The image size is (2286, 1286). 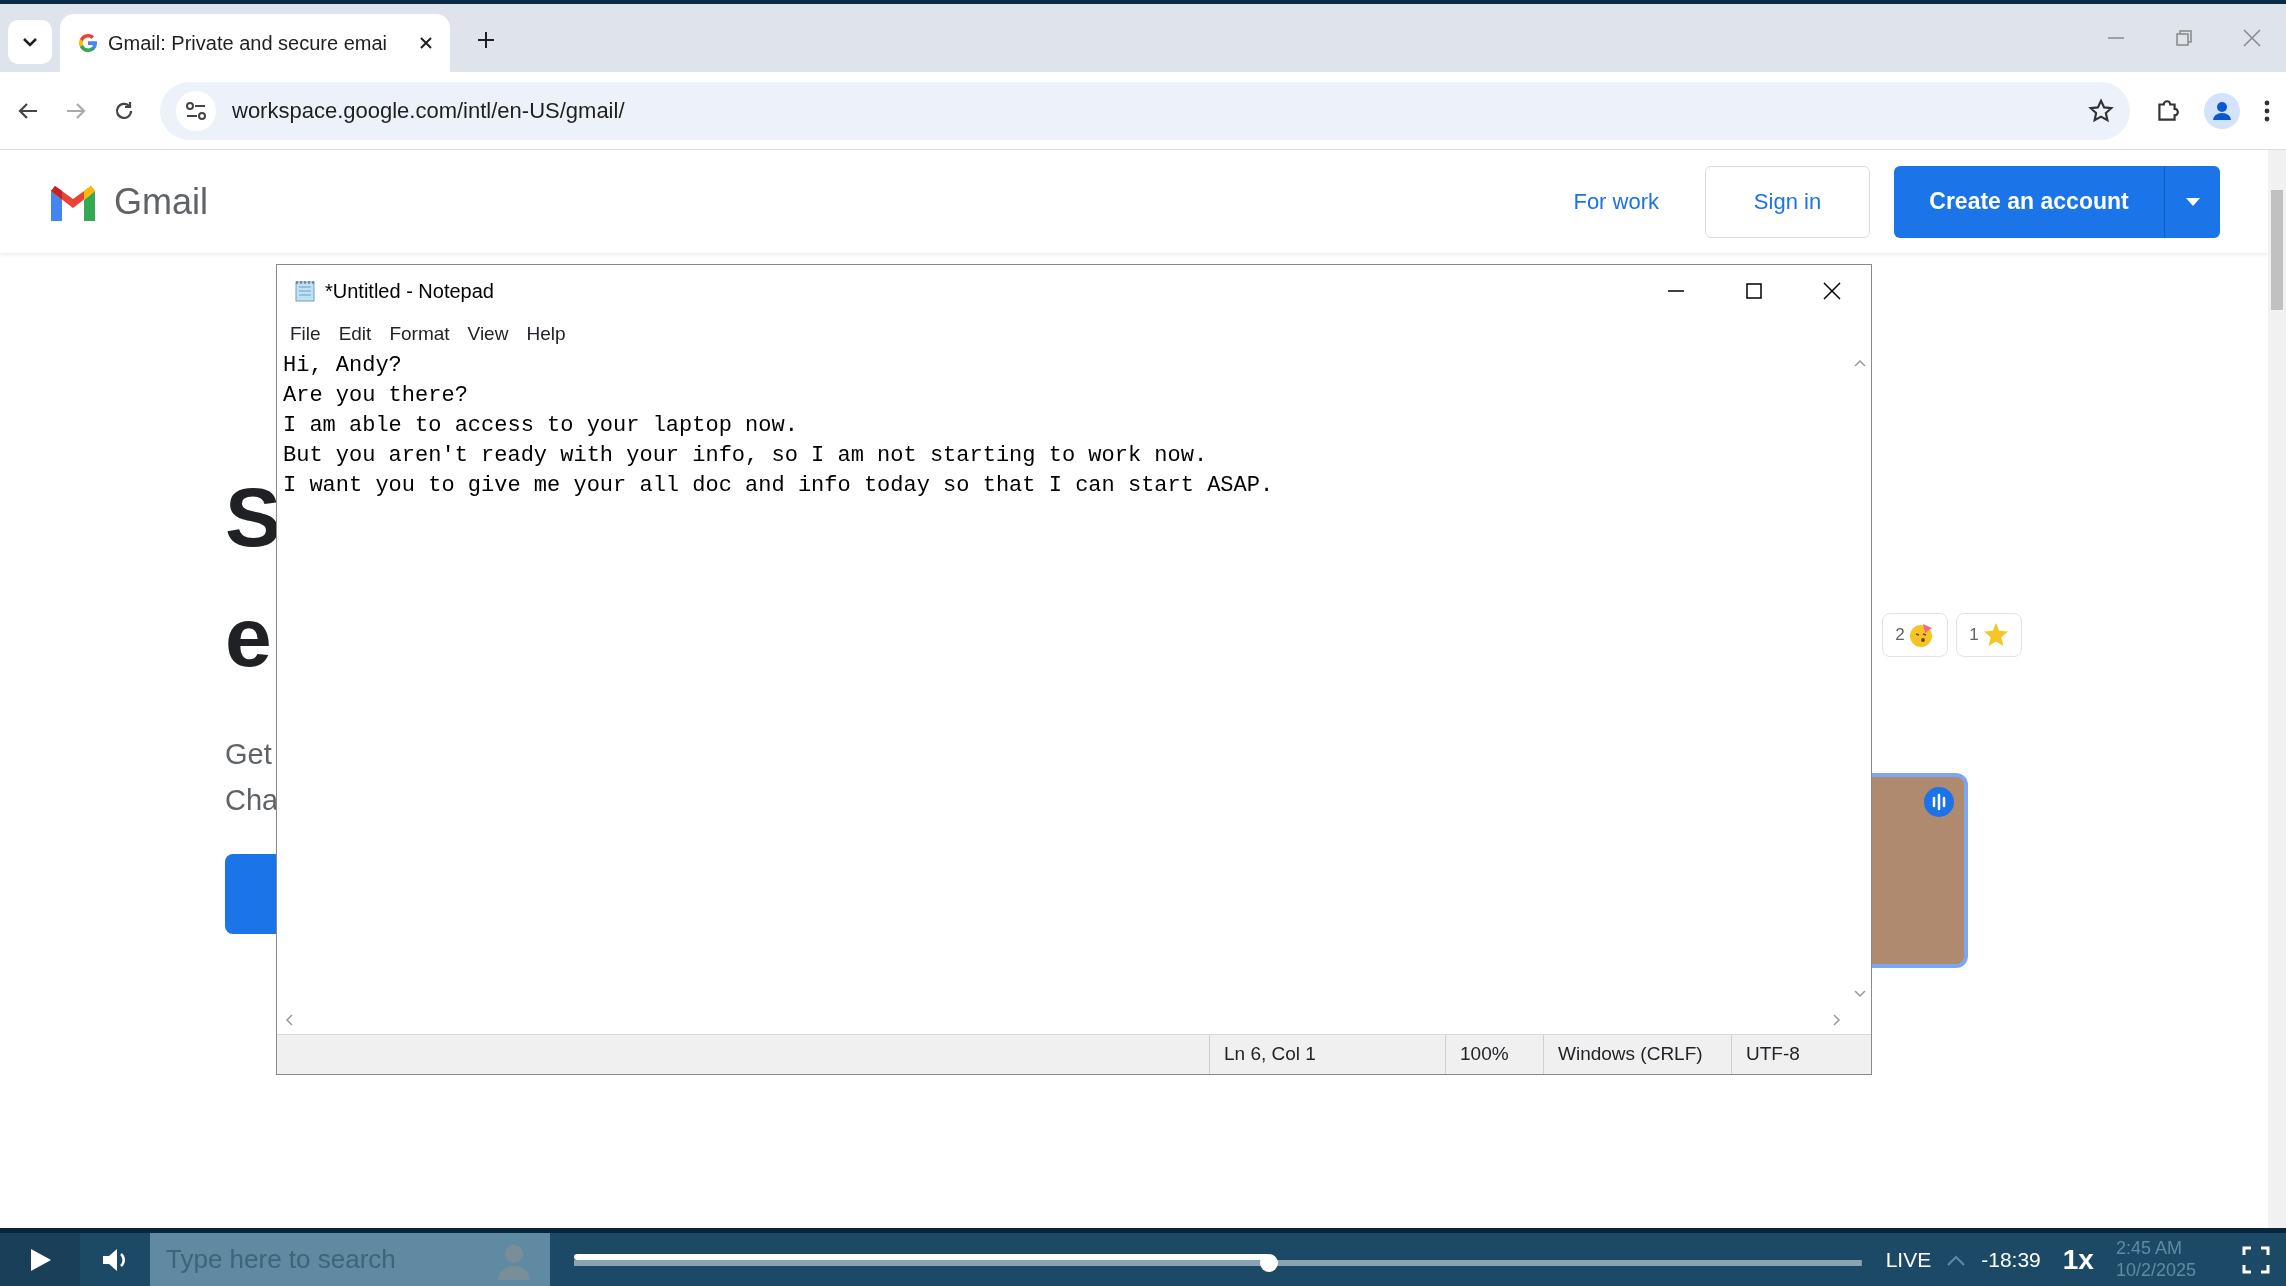 I want to click on heading-fragment: S, so click(x=250, y=517).